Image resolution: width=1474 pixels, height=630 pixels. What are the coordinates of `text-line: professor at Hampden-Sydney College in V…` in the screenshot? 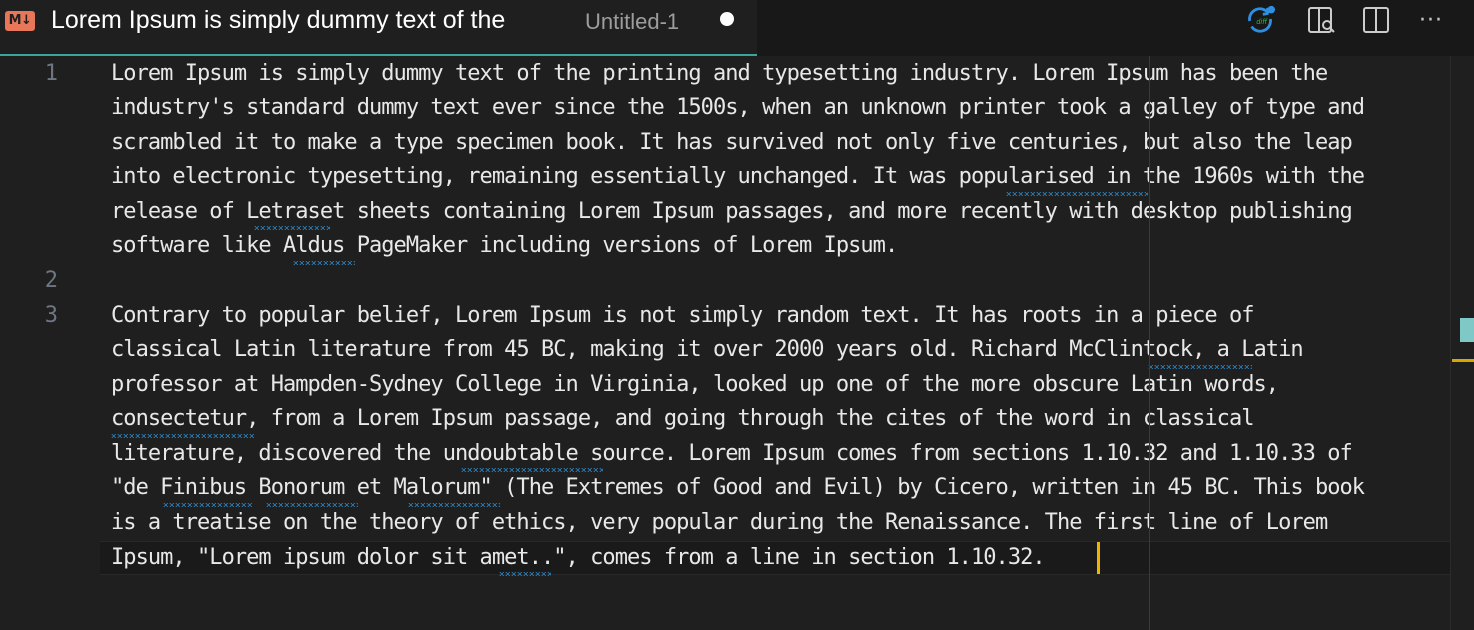 It's located at (695, 384).